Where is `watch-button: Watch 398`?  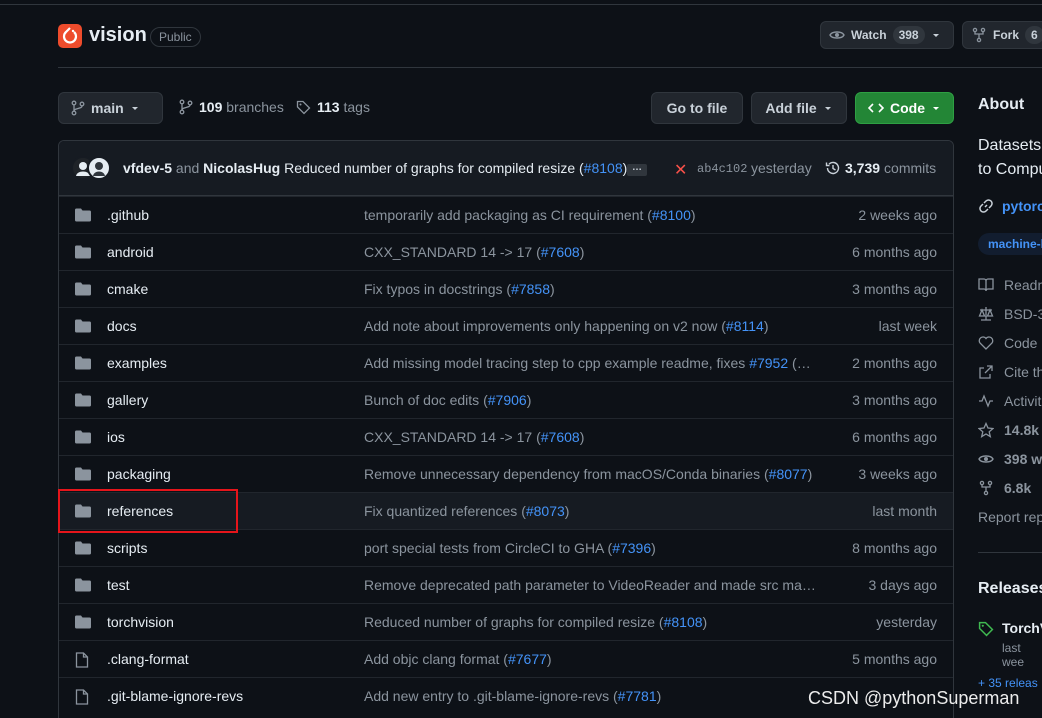
watch-button: Watch 398 is located at coordinates (887, 35).